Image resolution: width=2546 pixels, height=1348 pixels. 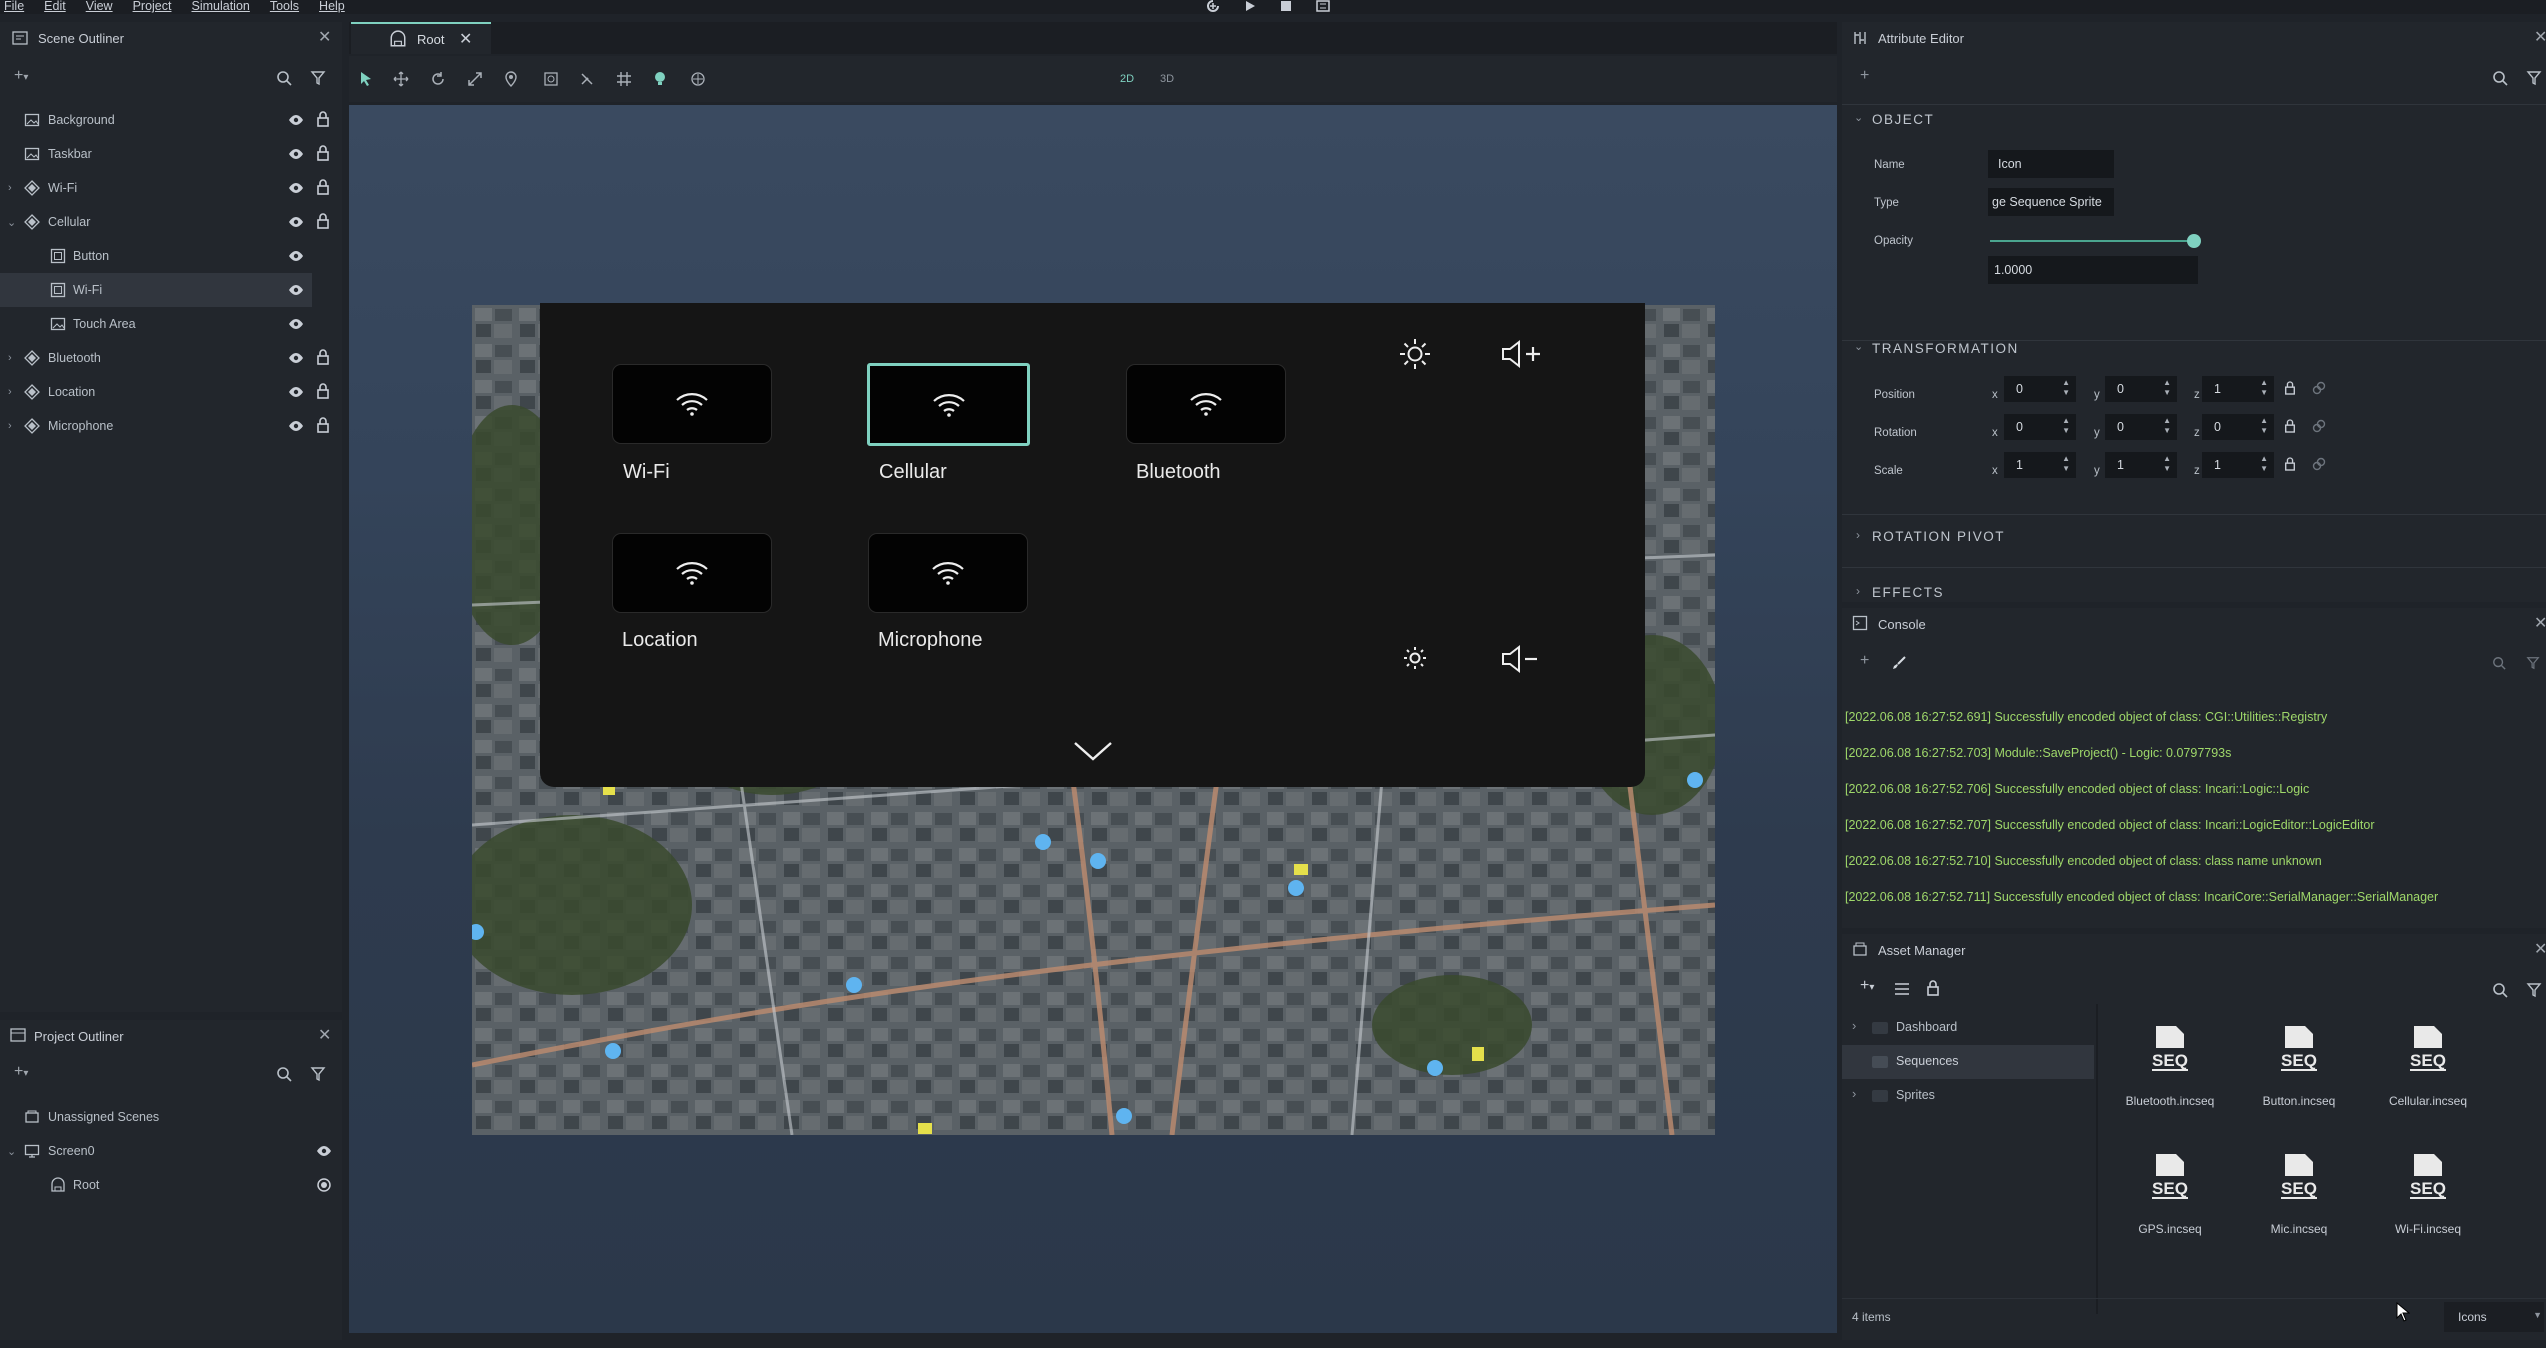 What do you see at coordinates (1323, 6) in the screenshot?
I see `record-icon` at bounding box center [1323, 6].